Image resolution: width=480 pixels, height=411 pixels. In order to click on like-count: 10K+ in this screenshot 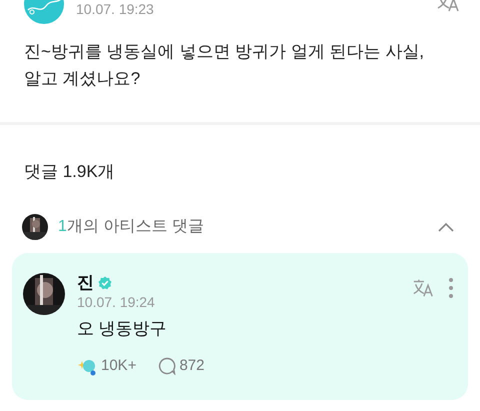, I will do `click(118, 366)`.